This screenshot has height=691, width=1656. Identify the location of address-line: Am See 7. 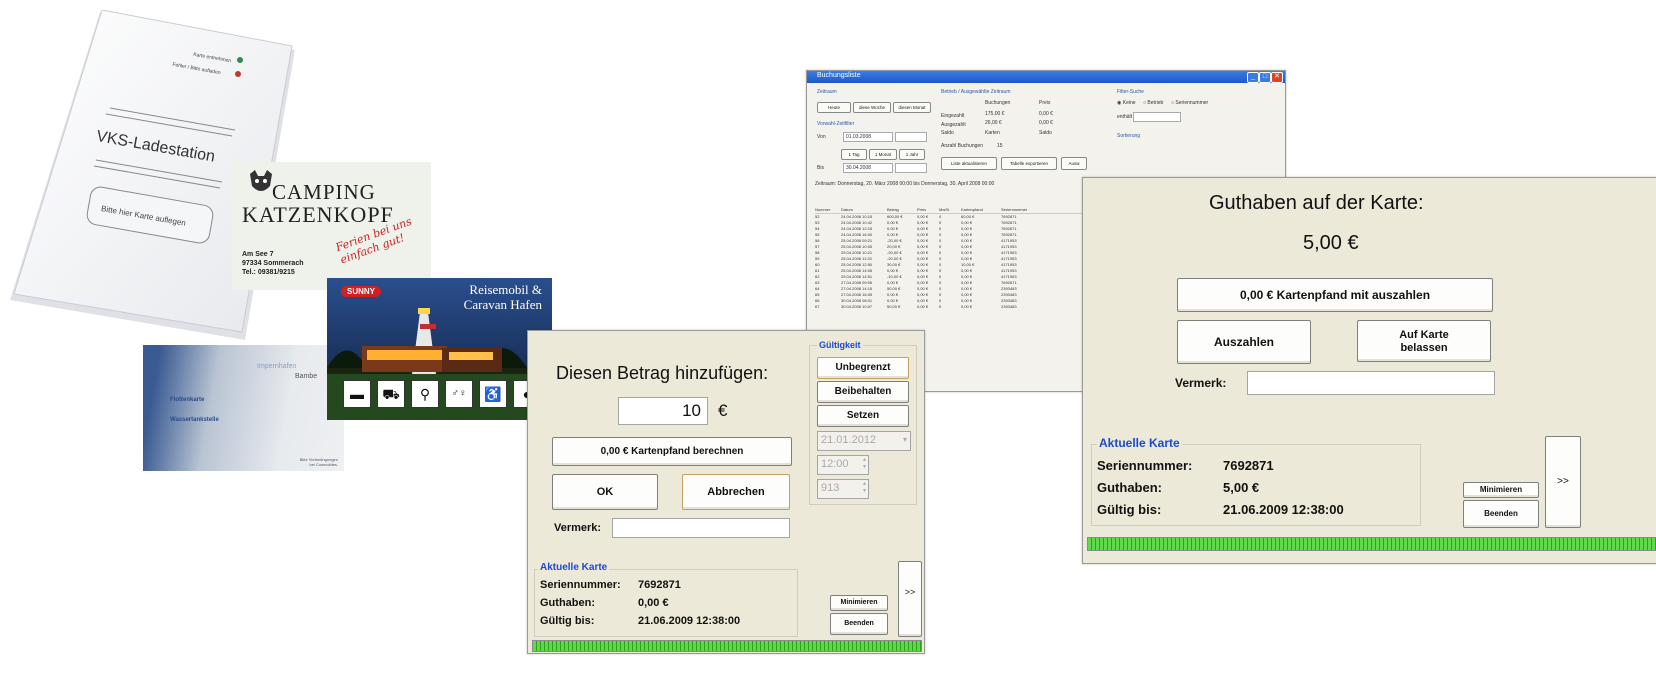
(258, 254).